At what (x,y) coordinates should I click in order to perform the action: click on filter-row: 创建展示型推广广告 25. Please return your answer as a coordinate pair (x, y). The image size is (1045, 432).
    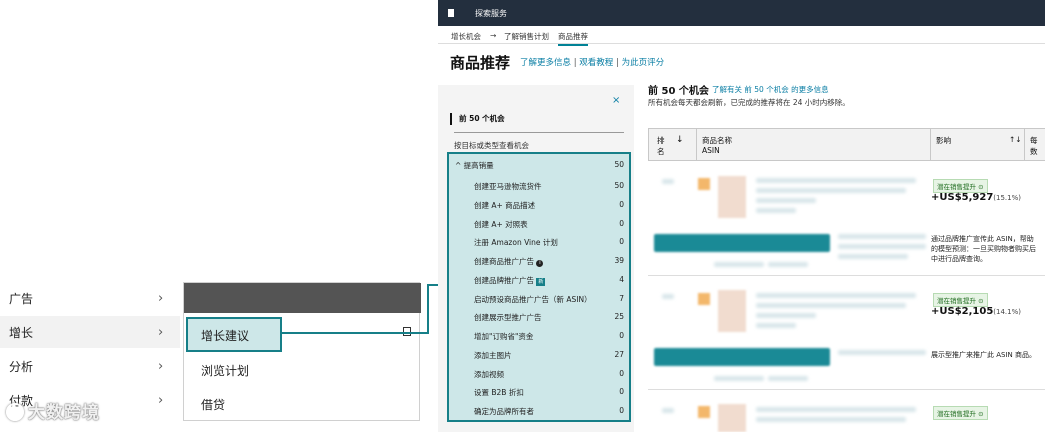
    Looking at the image, I should click on (539, 318).